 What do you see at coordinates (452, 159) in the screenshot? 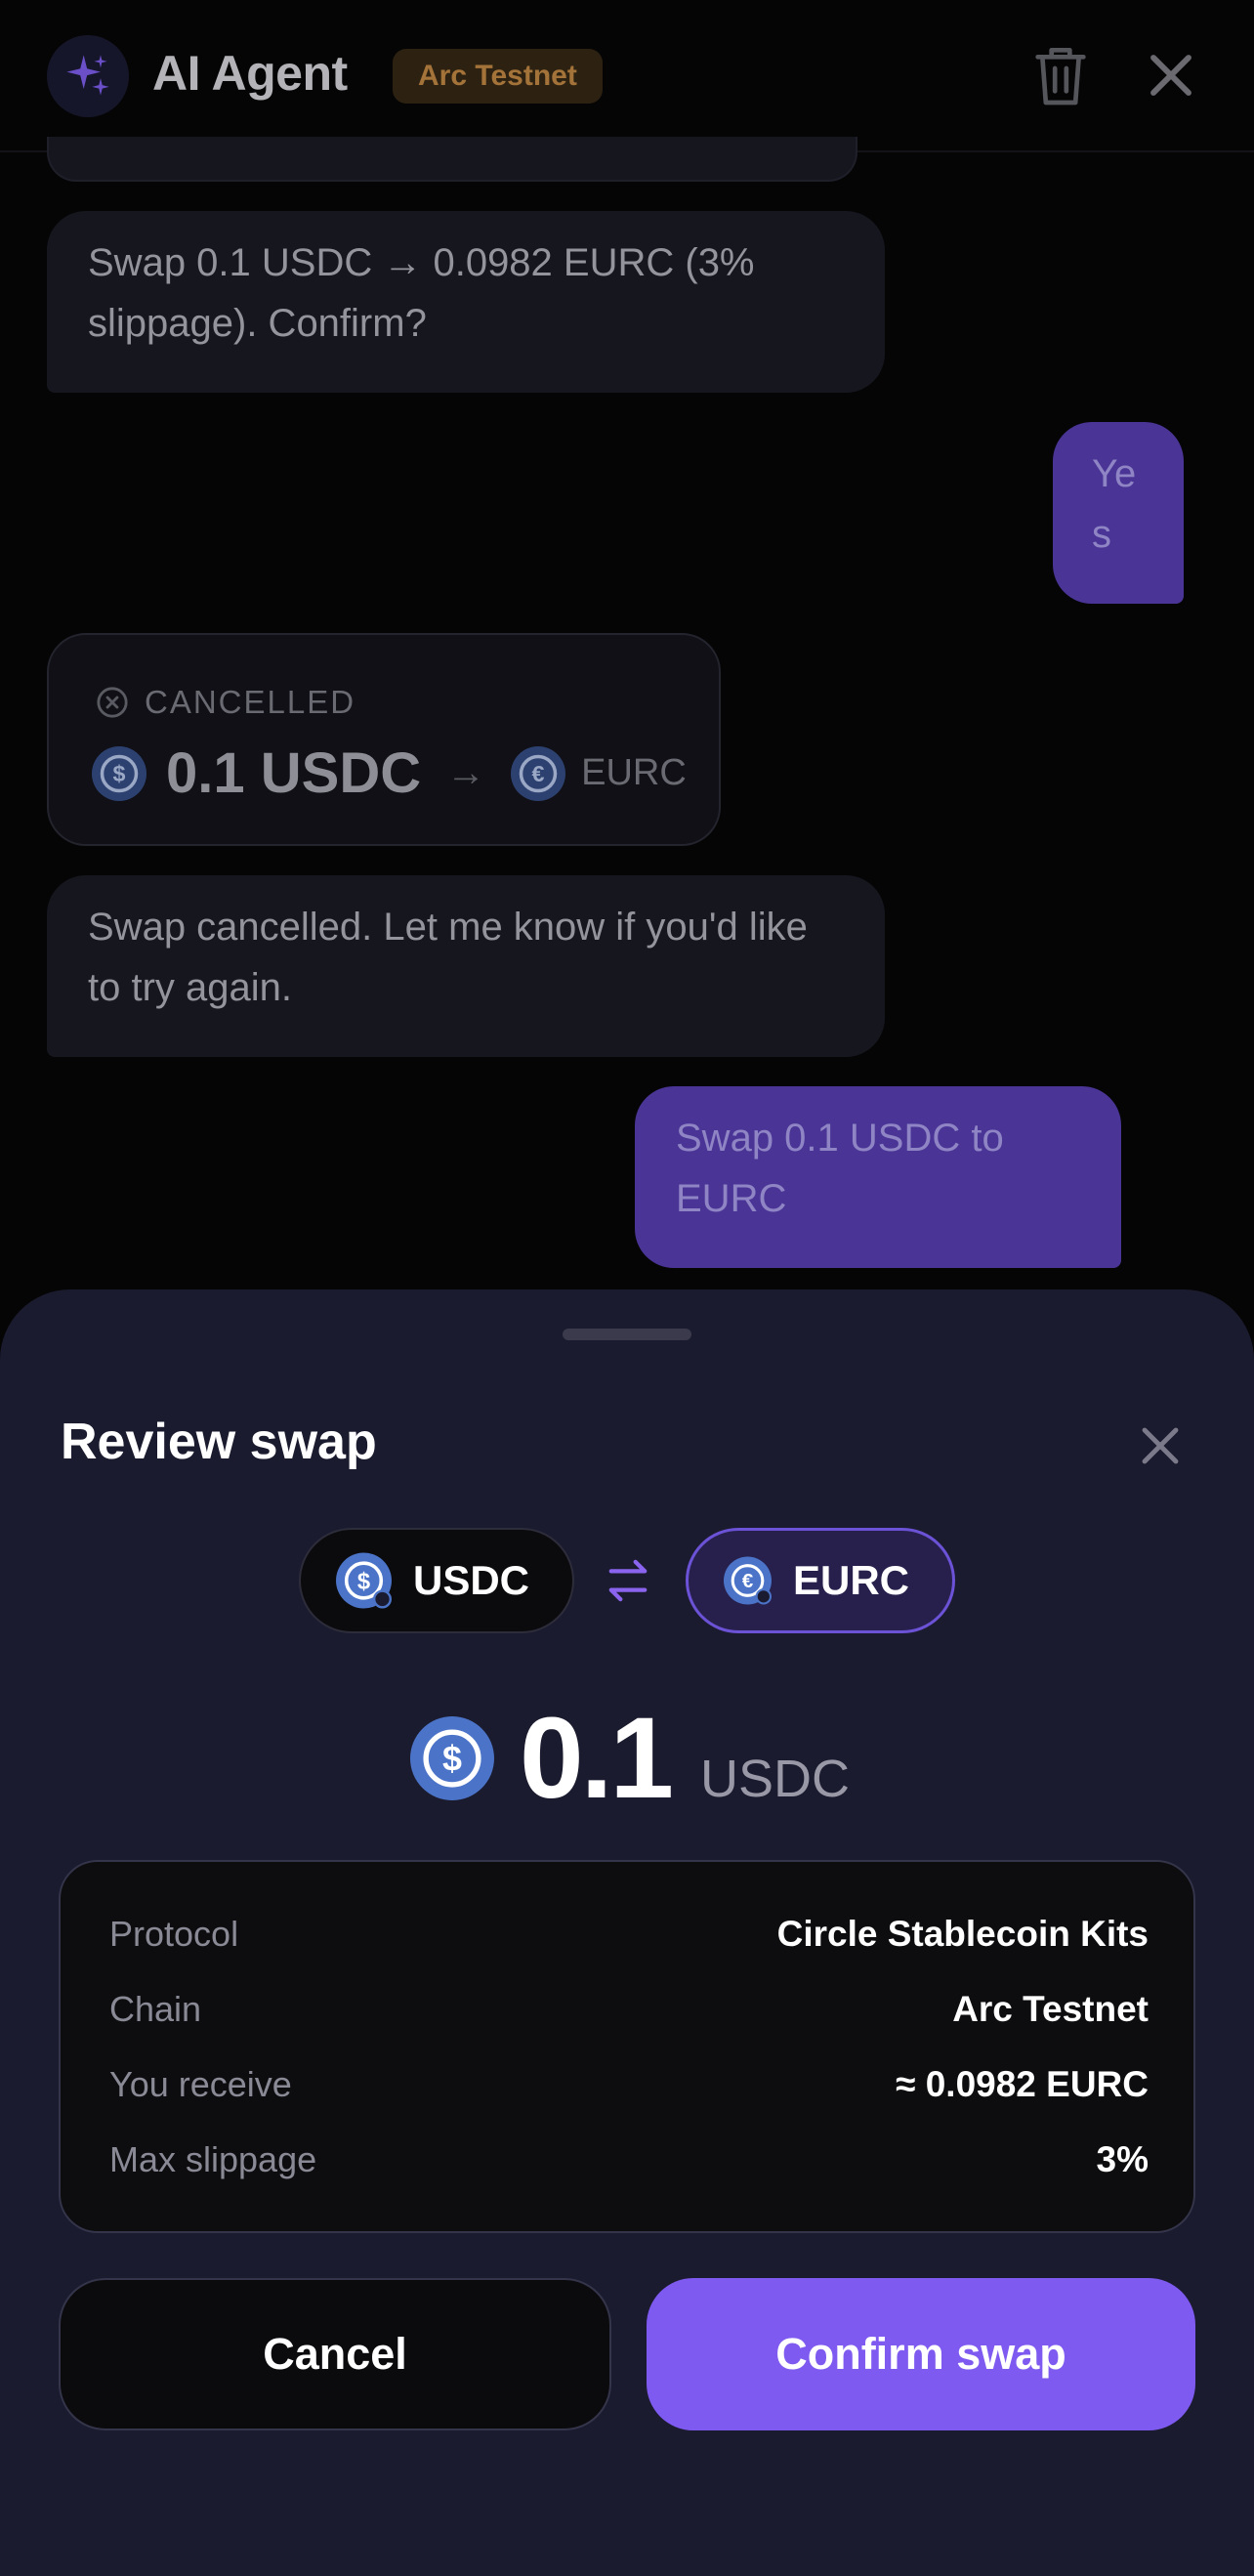
I see `previous-message-edge` at bounding box center [452, 159].